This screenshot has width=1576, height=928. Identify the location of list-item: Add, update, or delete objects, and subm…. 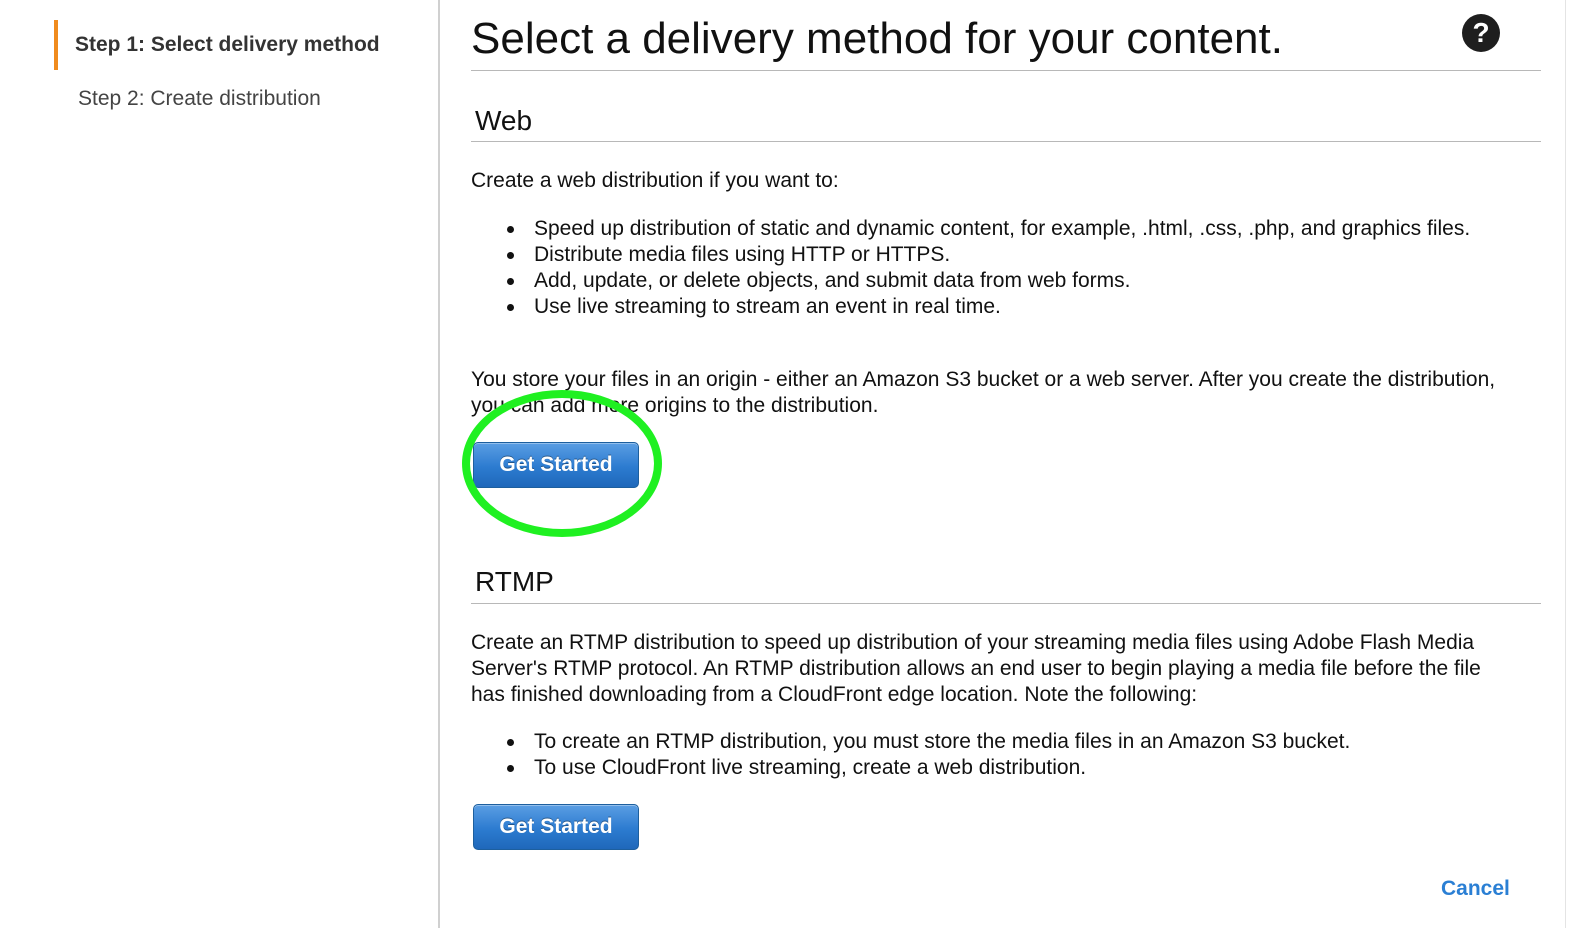
(1040, 281).